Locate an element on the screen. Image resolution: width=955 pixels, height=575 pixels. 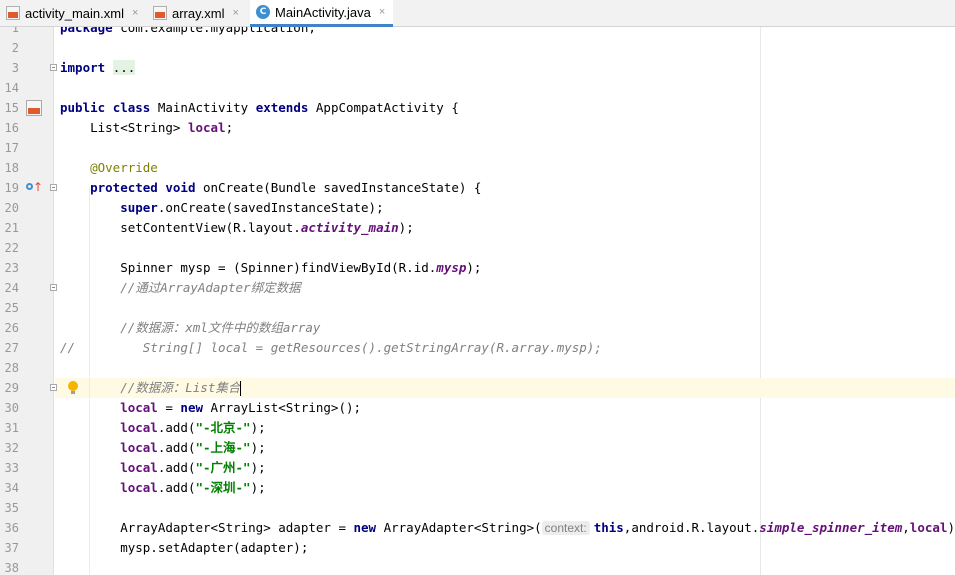
line-number: 32 is located at coordinates (11, 448).